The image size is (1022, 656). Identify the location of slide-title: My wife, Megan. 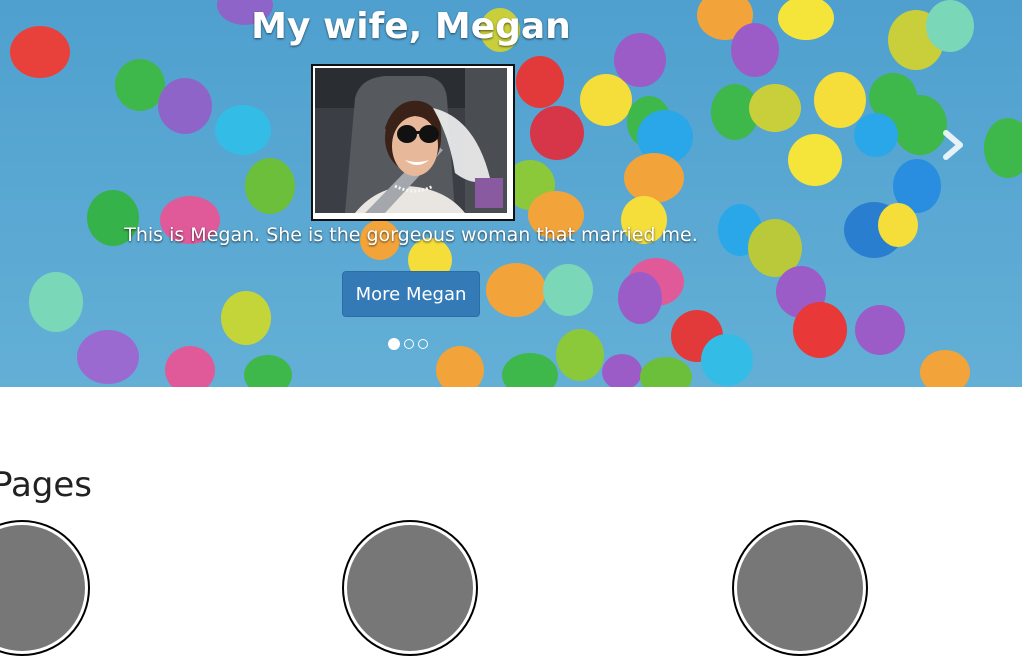
(411, 26).